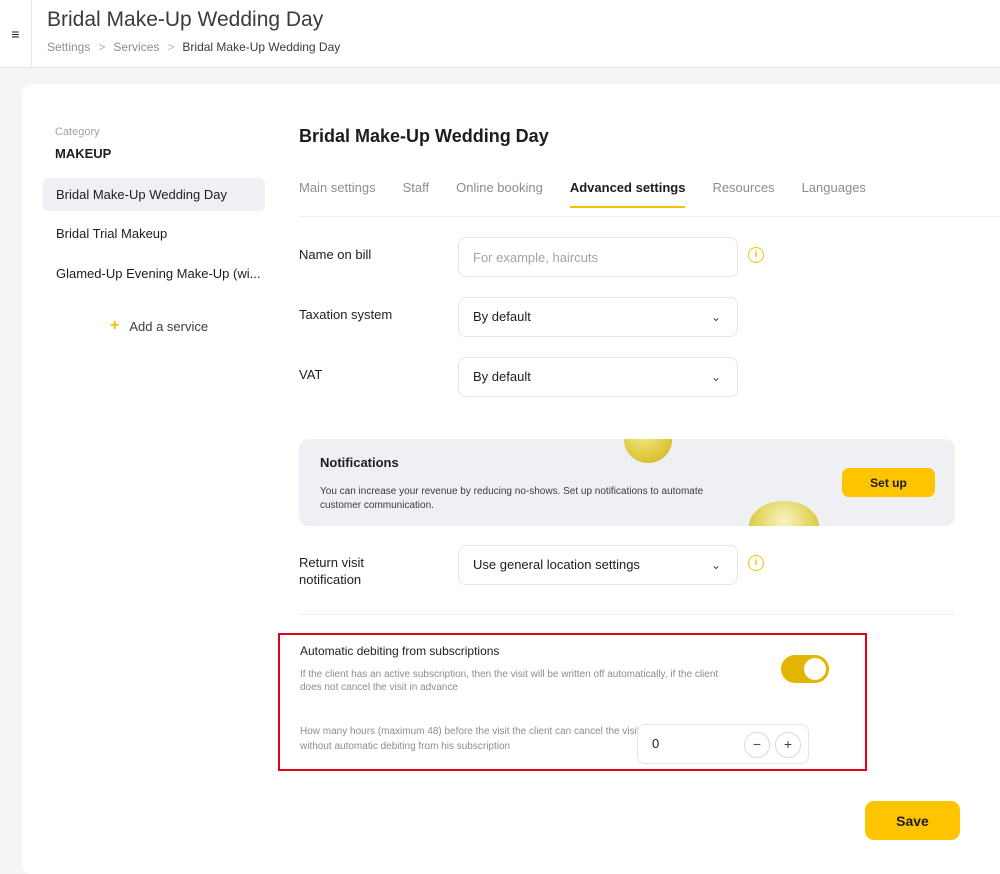  I want to click on taxation-system-select: By default ⌄, so click(598, 317).